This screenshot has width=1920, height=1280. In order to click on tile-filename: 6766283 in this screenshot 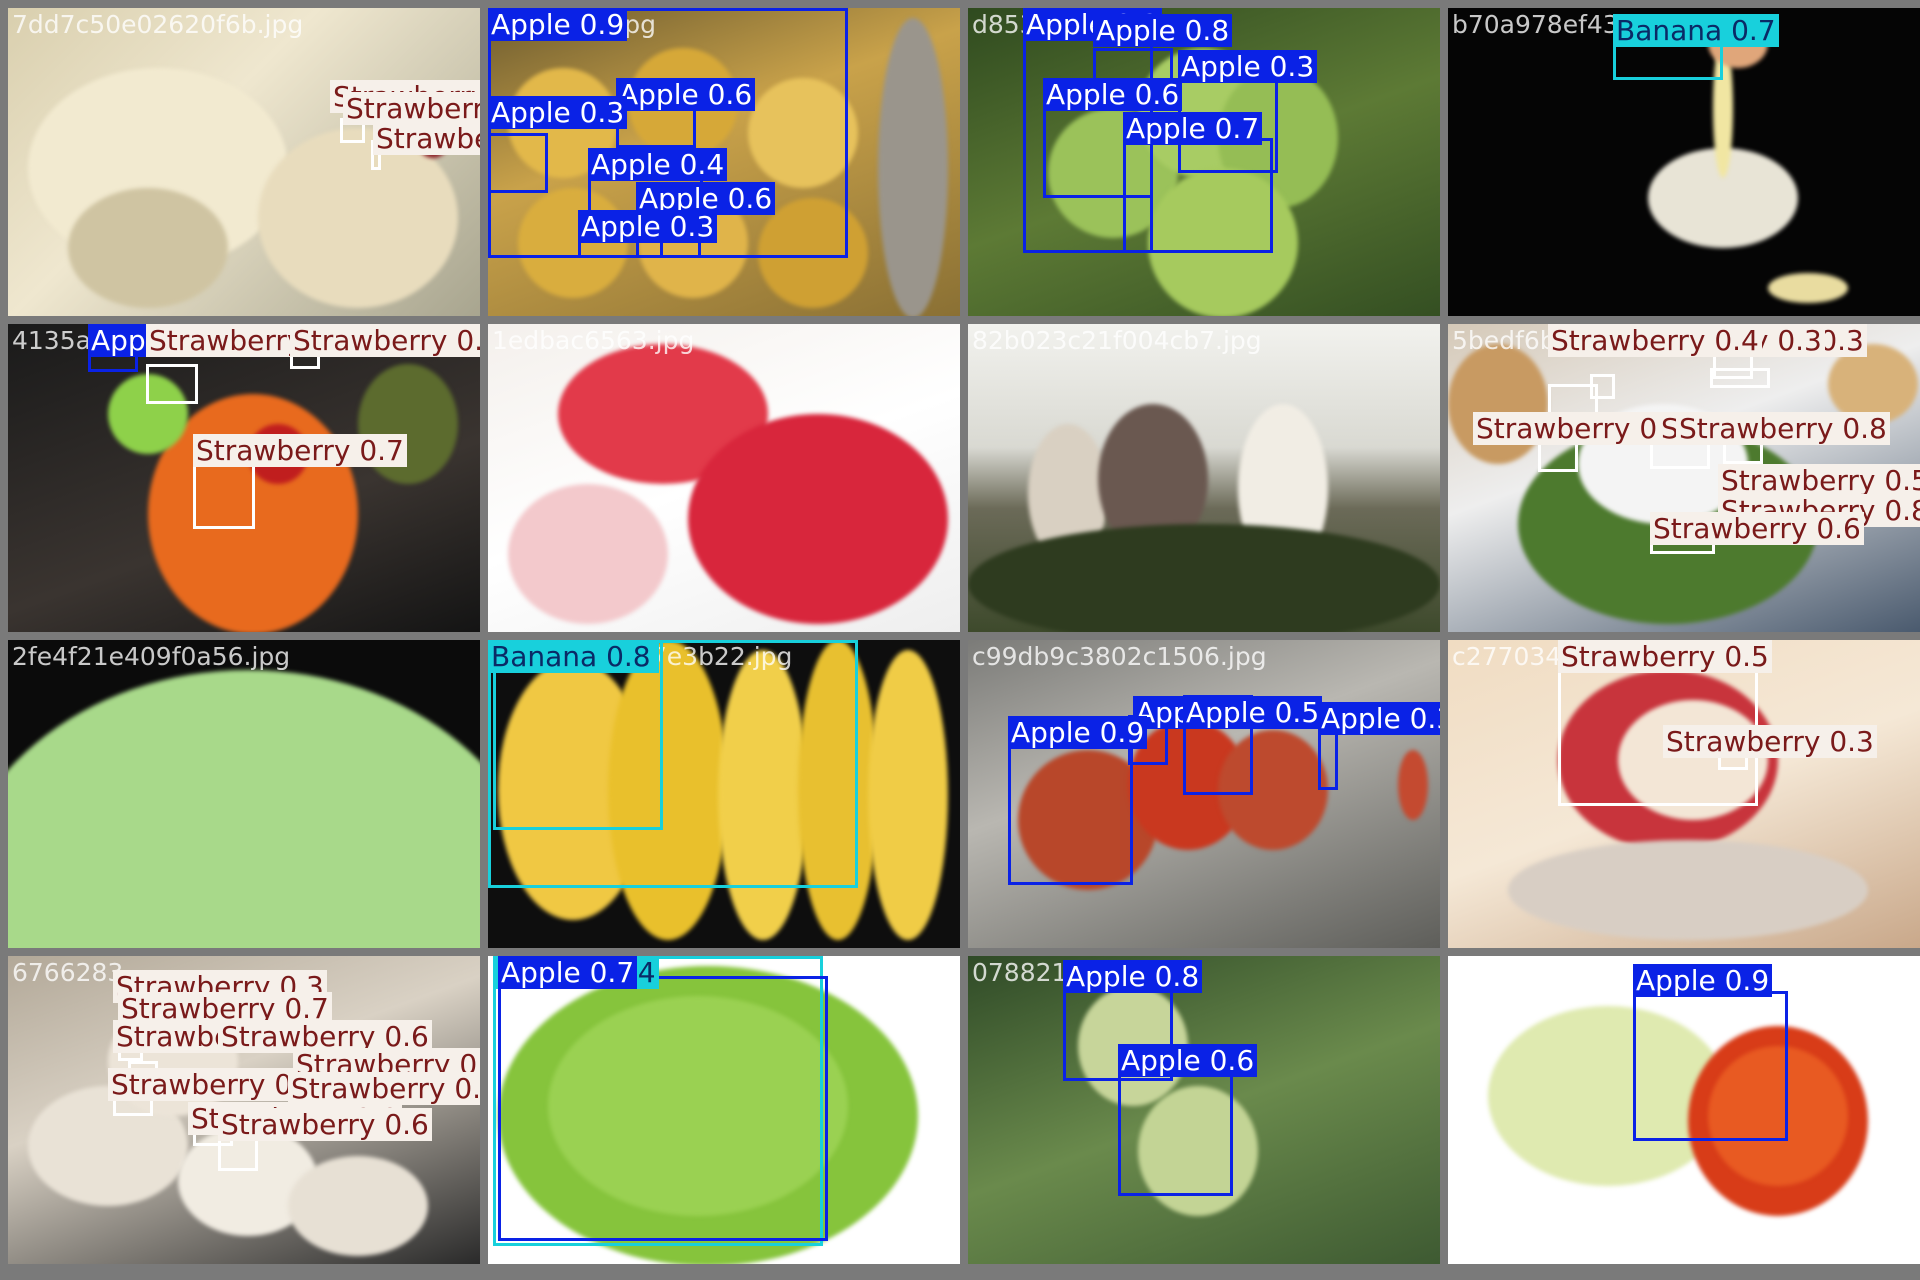, I will do `click(68, 972)`.